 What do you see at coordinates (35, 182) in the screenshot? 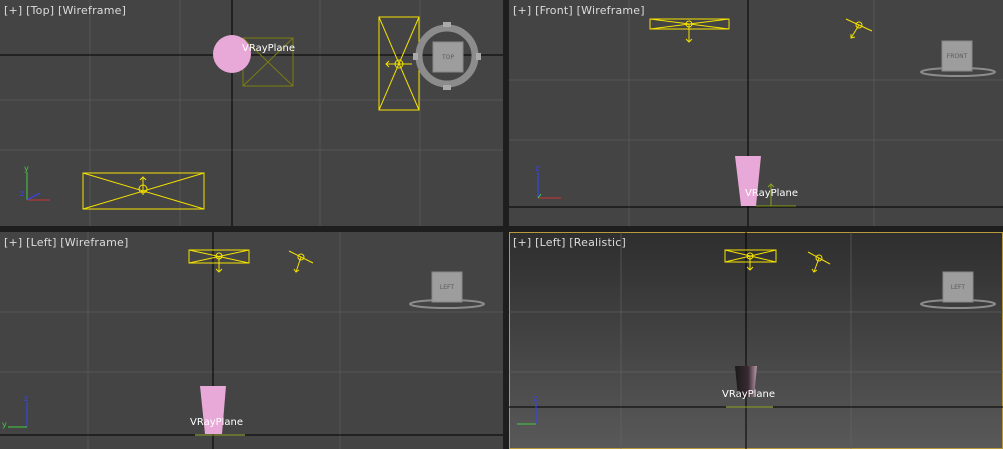
I see `axis-tripod-icon: y z` at bounding box center [35, 182].